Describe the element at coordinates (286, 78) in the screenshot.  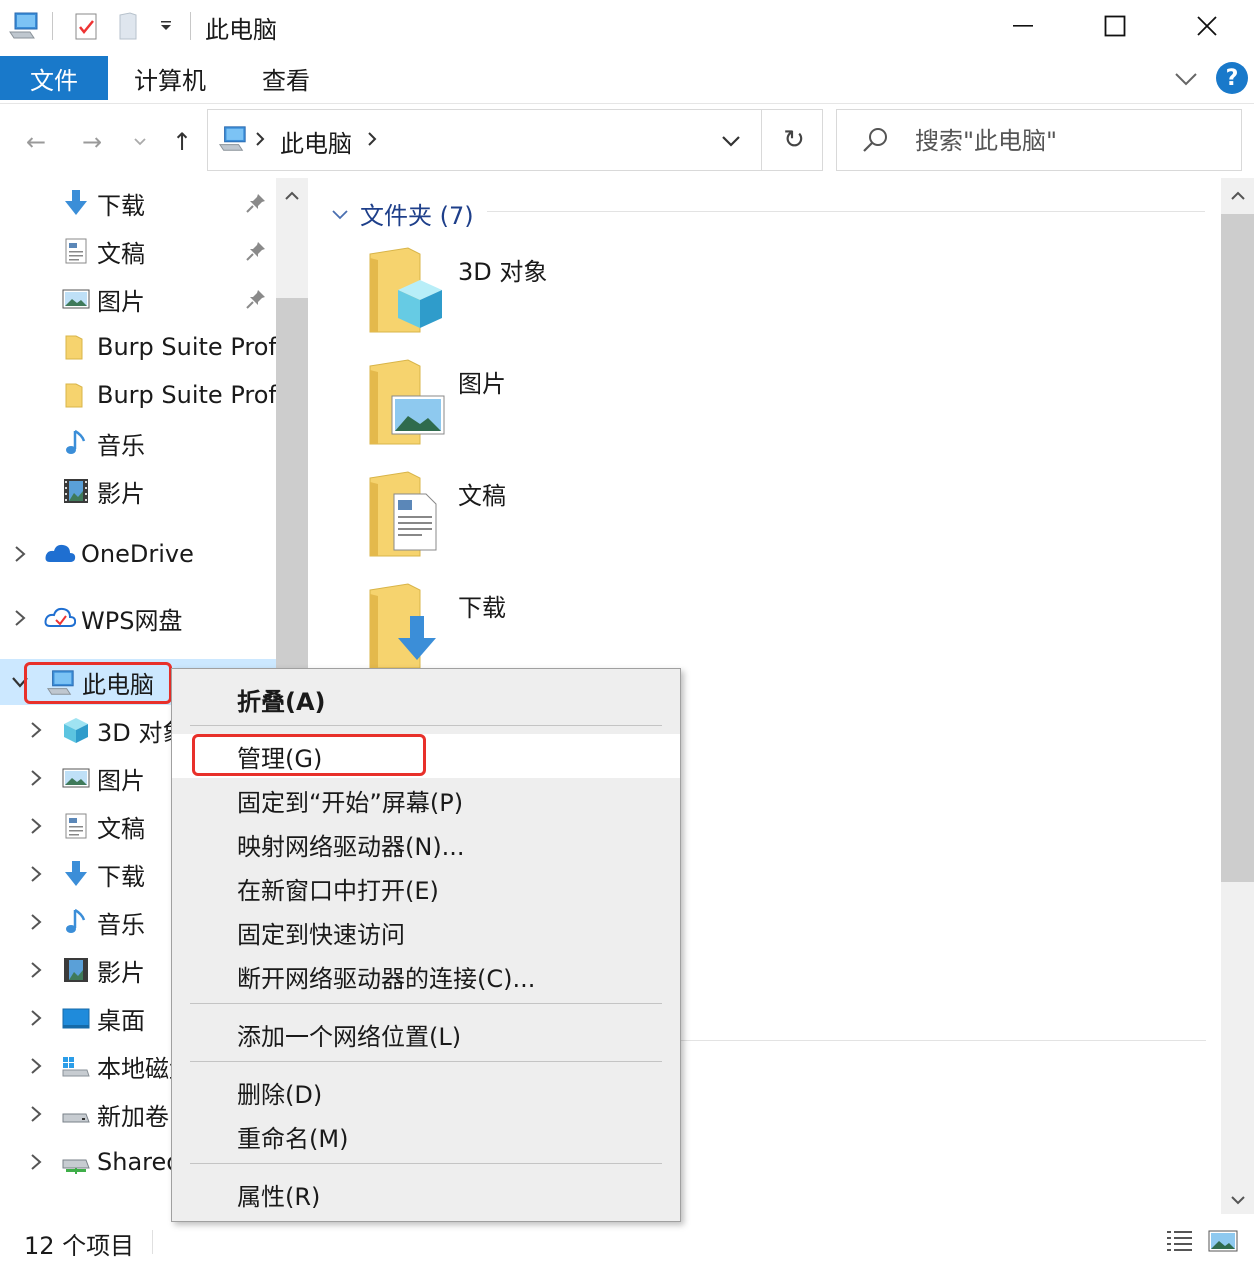
I see `tab-view: 查看` at that location.